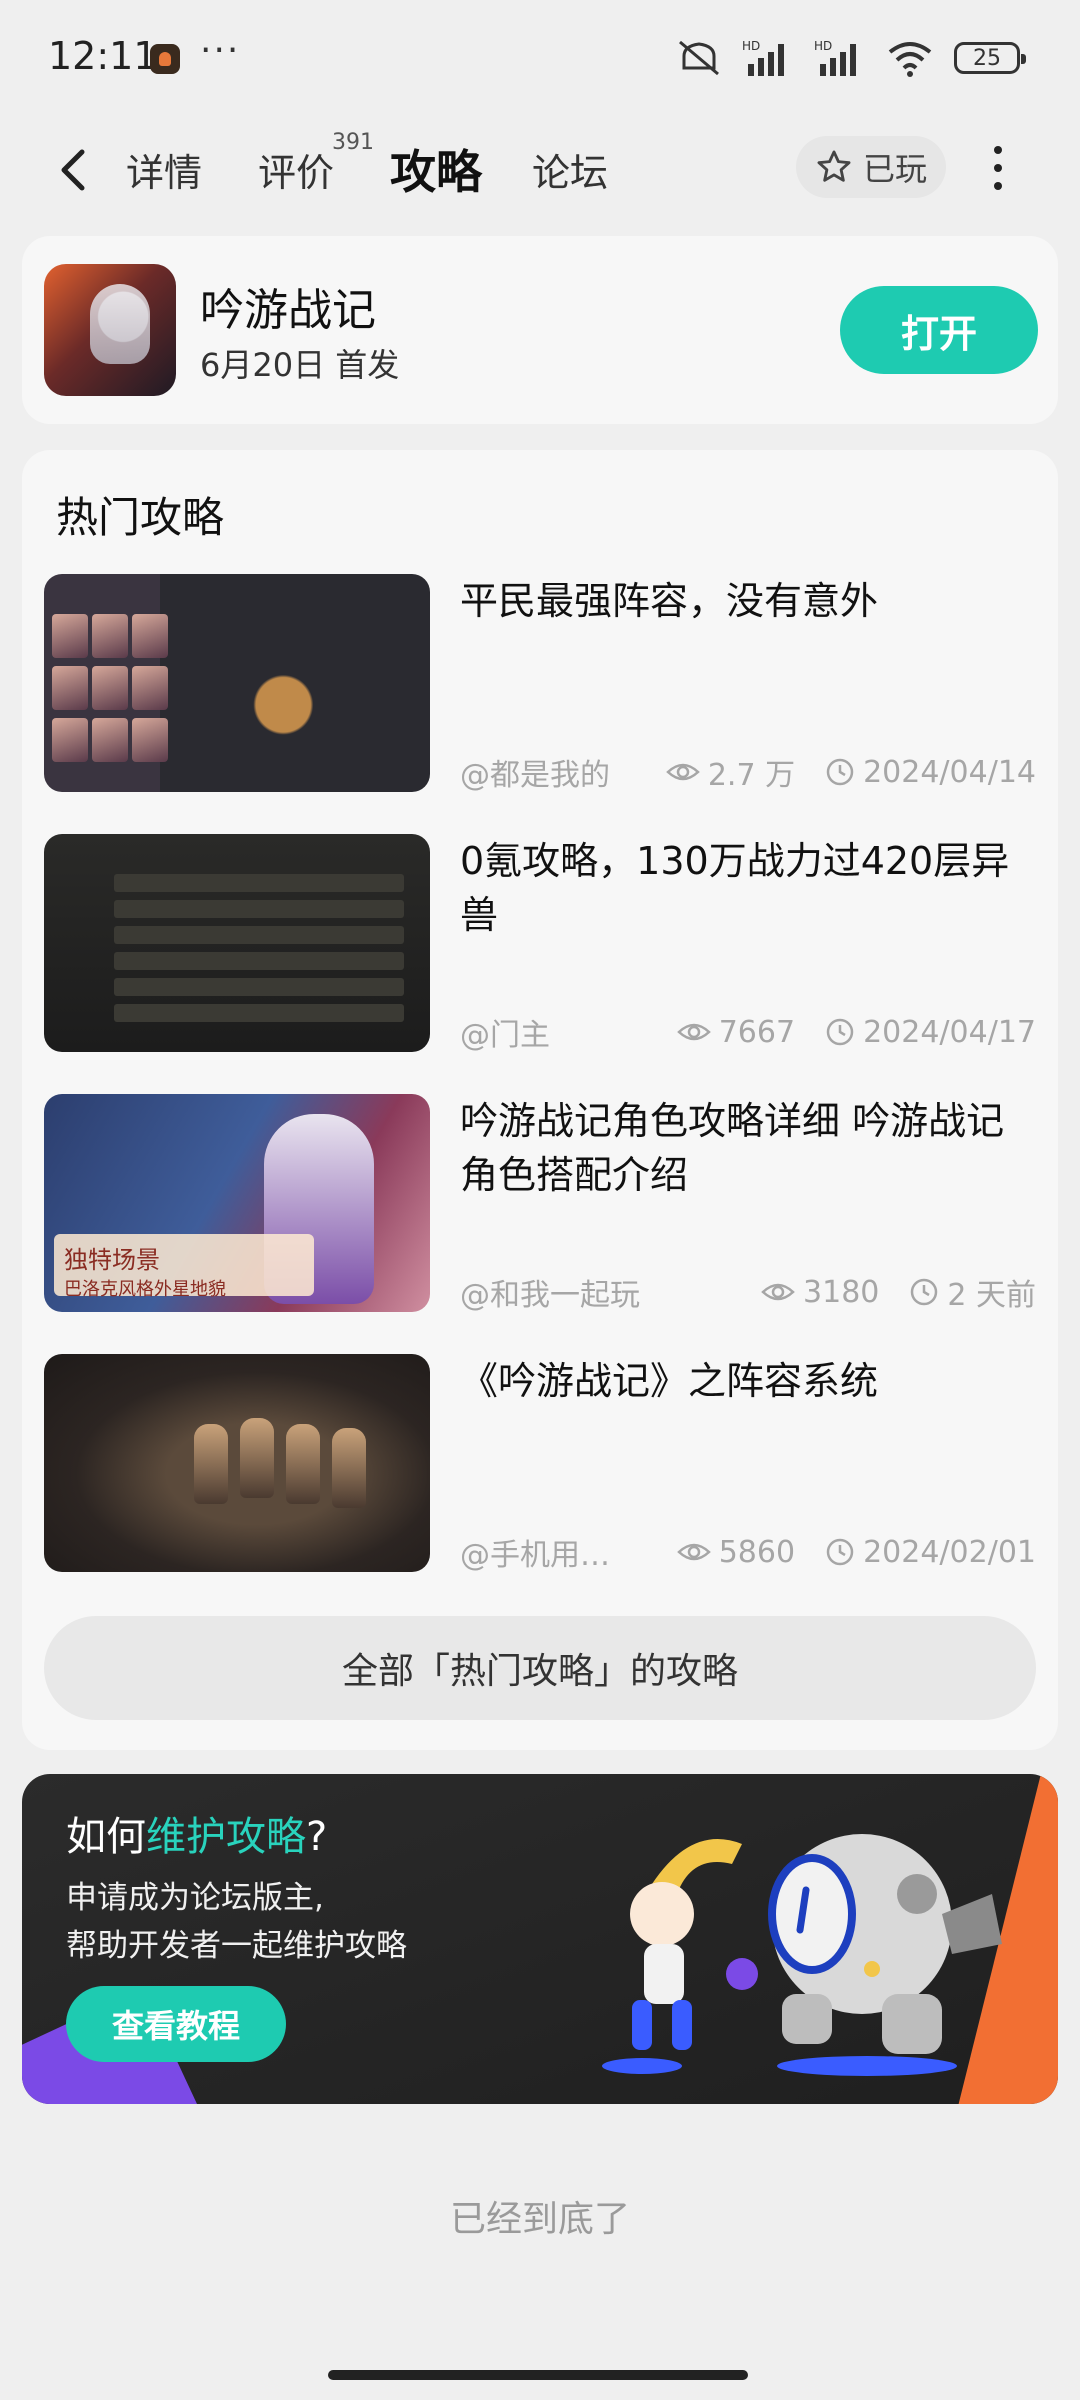 The width and height of the screenshot is (1080, 2400). Describe the element at coordinates (949, 1552) in the screenshot. I see `guide-date: 2024/02/01` at that location.